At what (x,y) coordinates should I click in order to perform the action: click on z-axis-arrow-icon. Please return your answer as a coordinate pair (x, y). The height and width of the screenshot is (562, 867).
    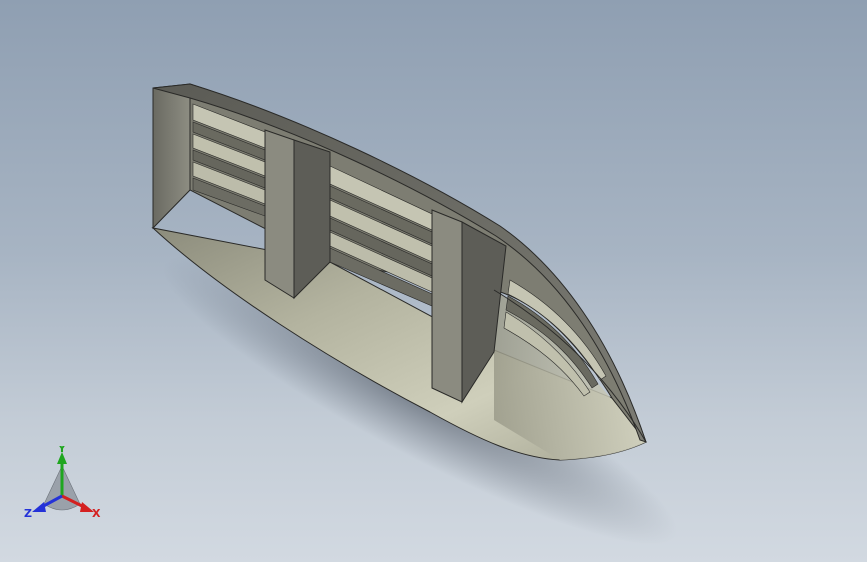
    Looking at the image, I should click on (39, 507).